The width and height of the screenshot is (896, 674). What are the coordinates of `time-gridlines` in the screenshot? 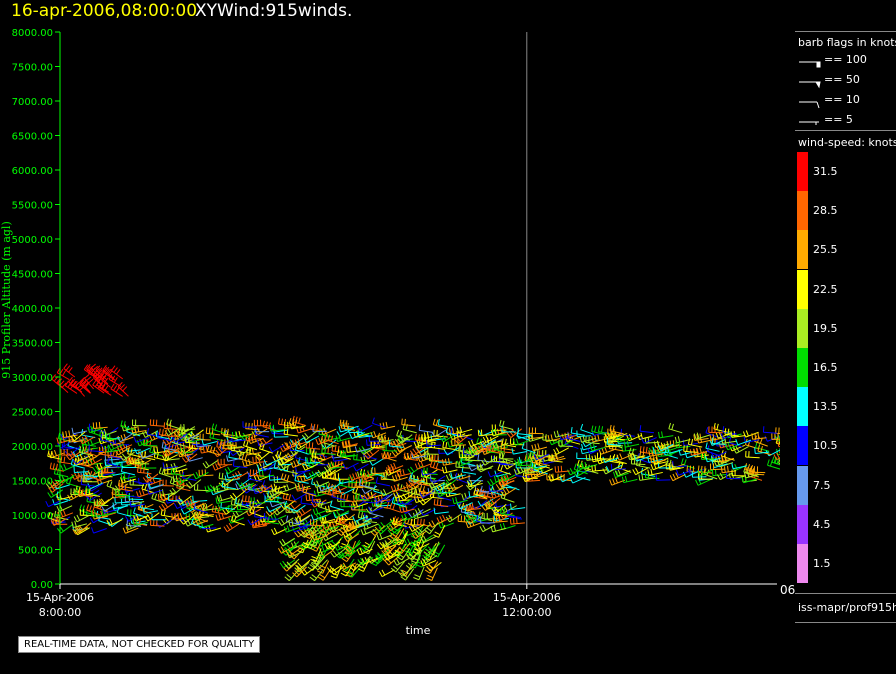 It's located at (527, 308).